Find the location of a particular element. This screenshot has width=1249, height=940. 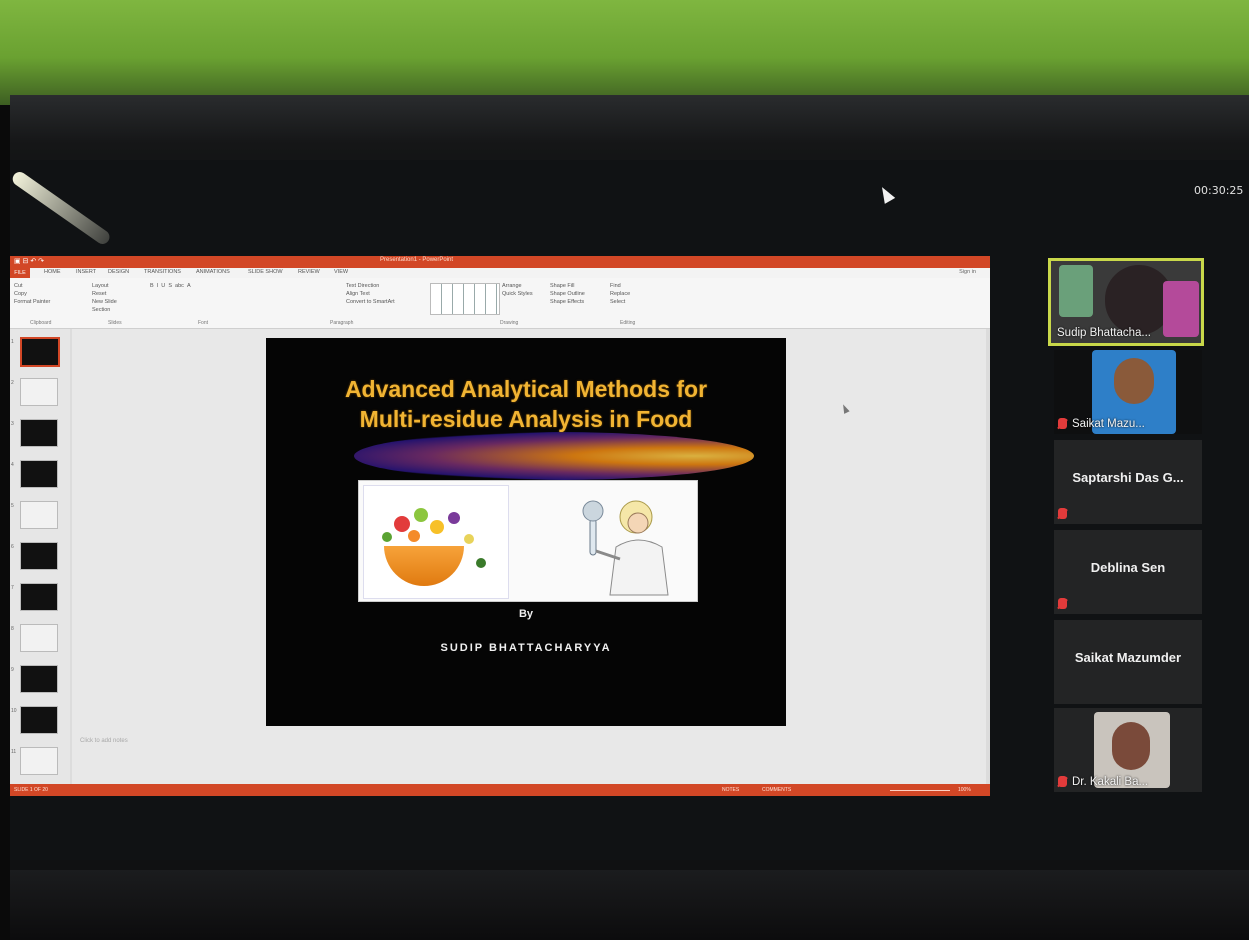

text-direction-button: Text Direction is located at coordinates (370, 286).